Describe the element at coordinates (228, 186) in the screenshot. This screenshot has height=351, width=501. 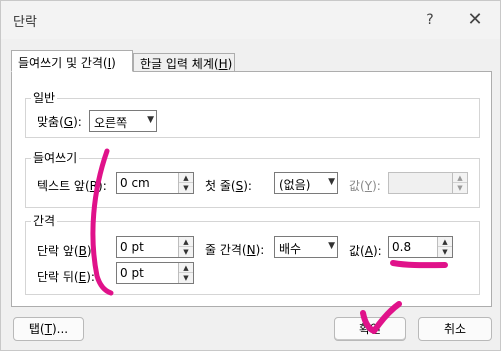
I see `first-line-label: 첫 줄(S):` at that location.